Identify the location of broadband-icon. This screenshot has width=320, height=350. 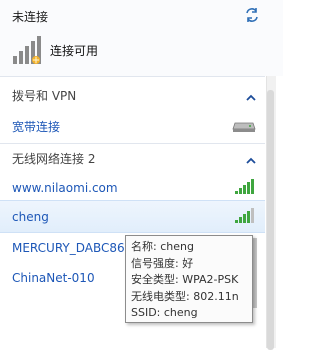
(244, 127).